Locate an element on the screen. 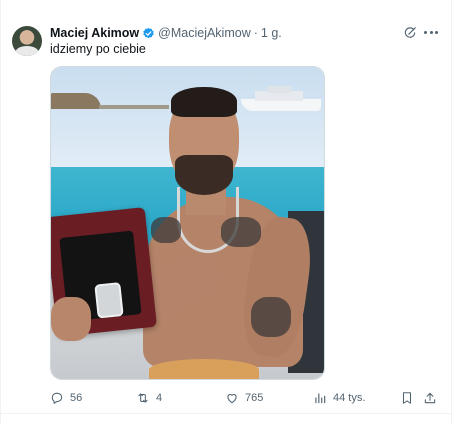 Image resolution: width=462 pixels, height=424 pixels. grok-icon is located at coordinates (410, 33).